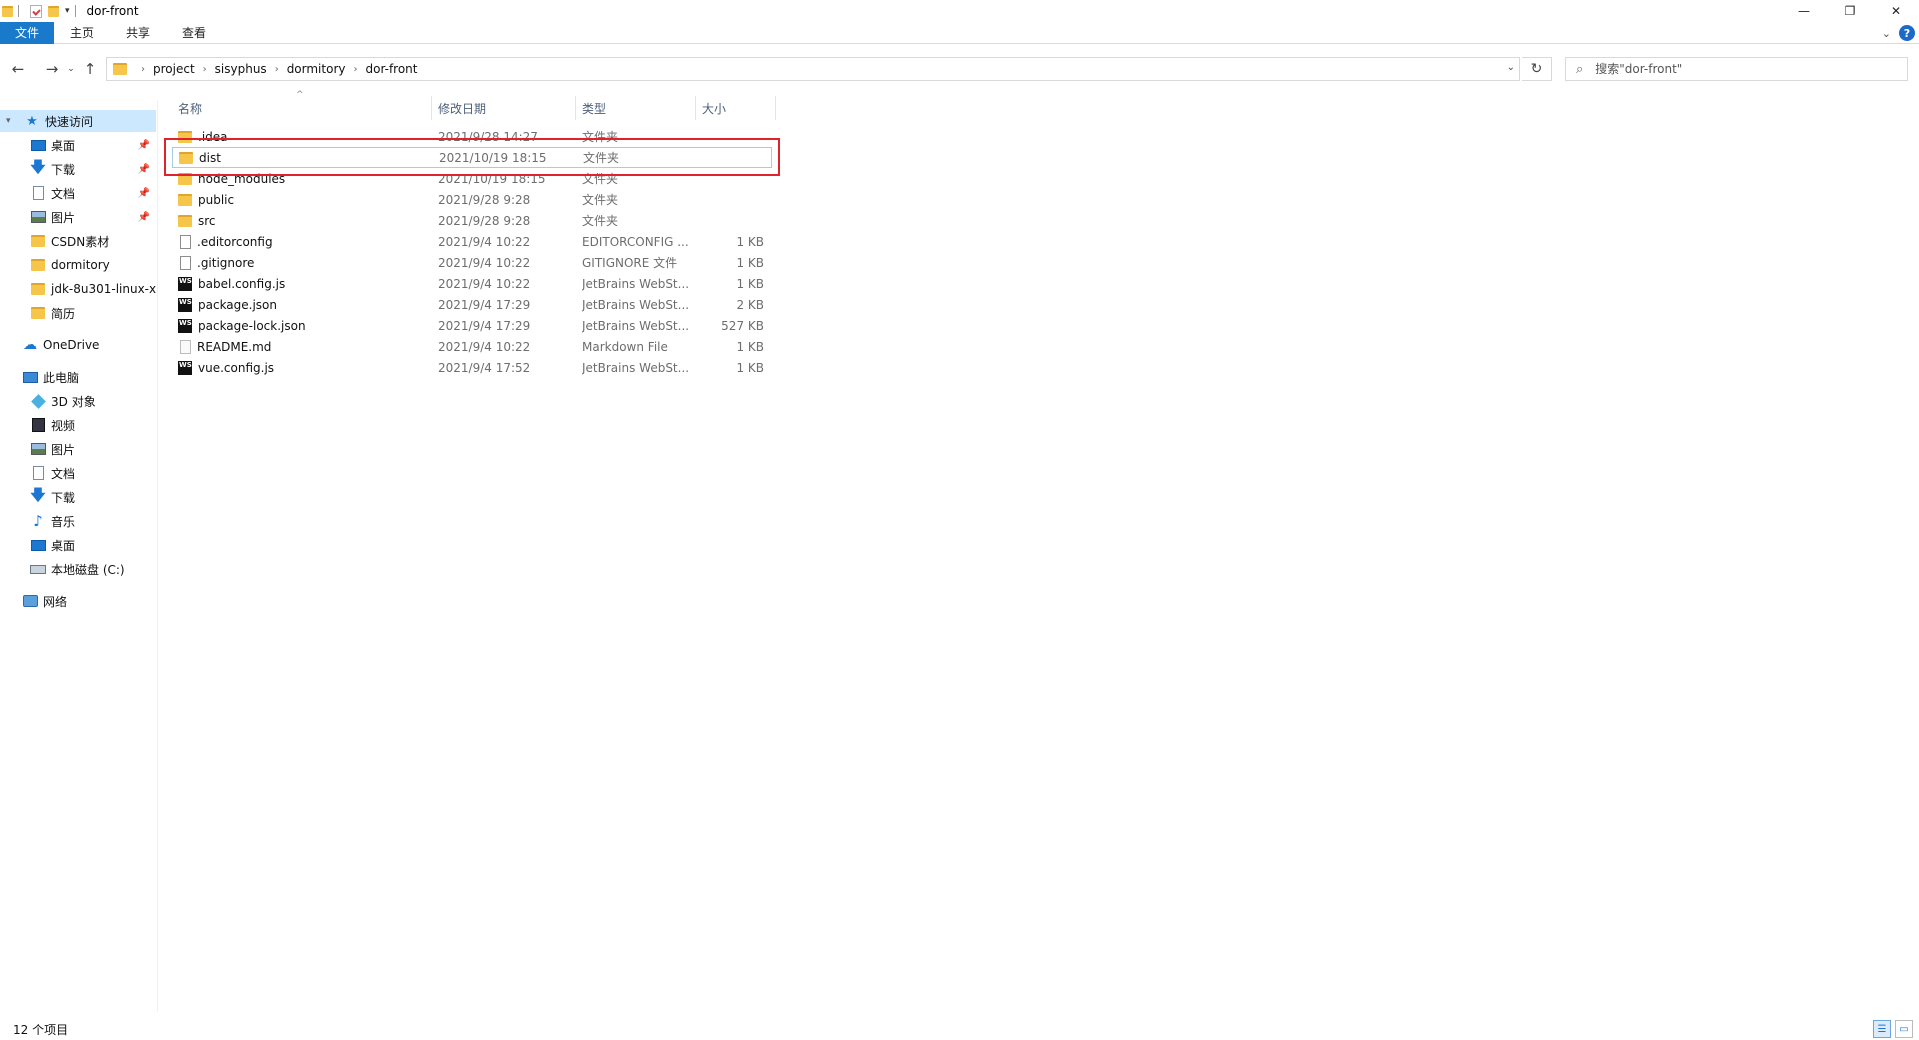 This screenshot has height=1040, width=1919. I want to click on large-icons-view-icon: ▭, so click(1904, 1029).